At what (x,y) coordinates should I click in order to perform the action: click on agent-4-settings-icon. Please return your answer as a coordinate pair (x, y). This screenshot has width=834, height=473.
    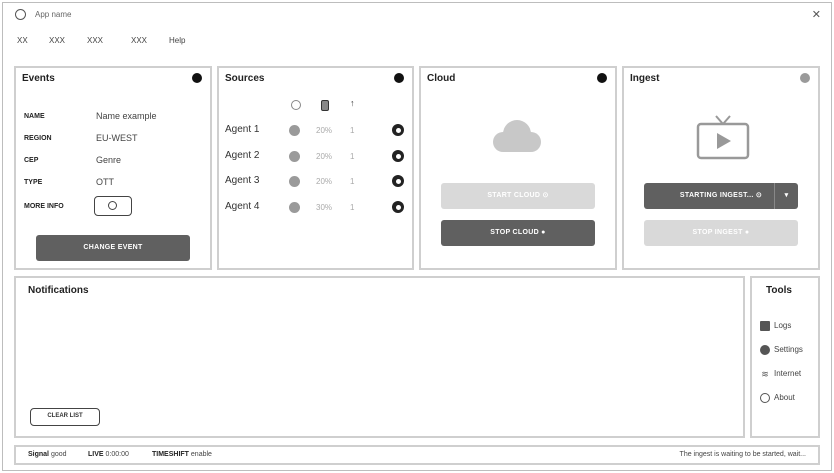
    Looking at the image, I should click on (398, 207).